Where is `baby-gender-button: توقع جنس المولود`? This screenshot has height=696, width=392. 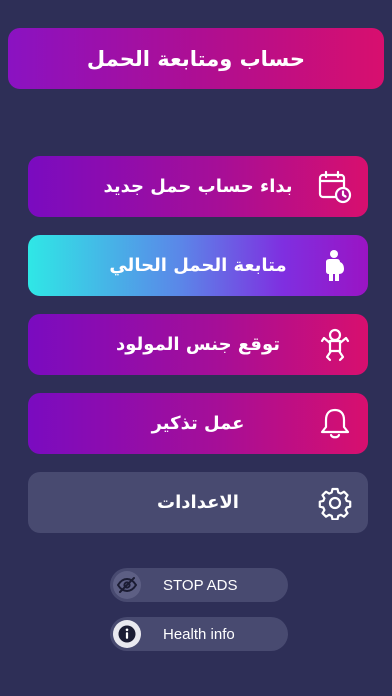
baby-gender-button: توقع جنس المولود is located at coordinates (198, 344).